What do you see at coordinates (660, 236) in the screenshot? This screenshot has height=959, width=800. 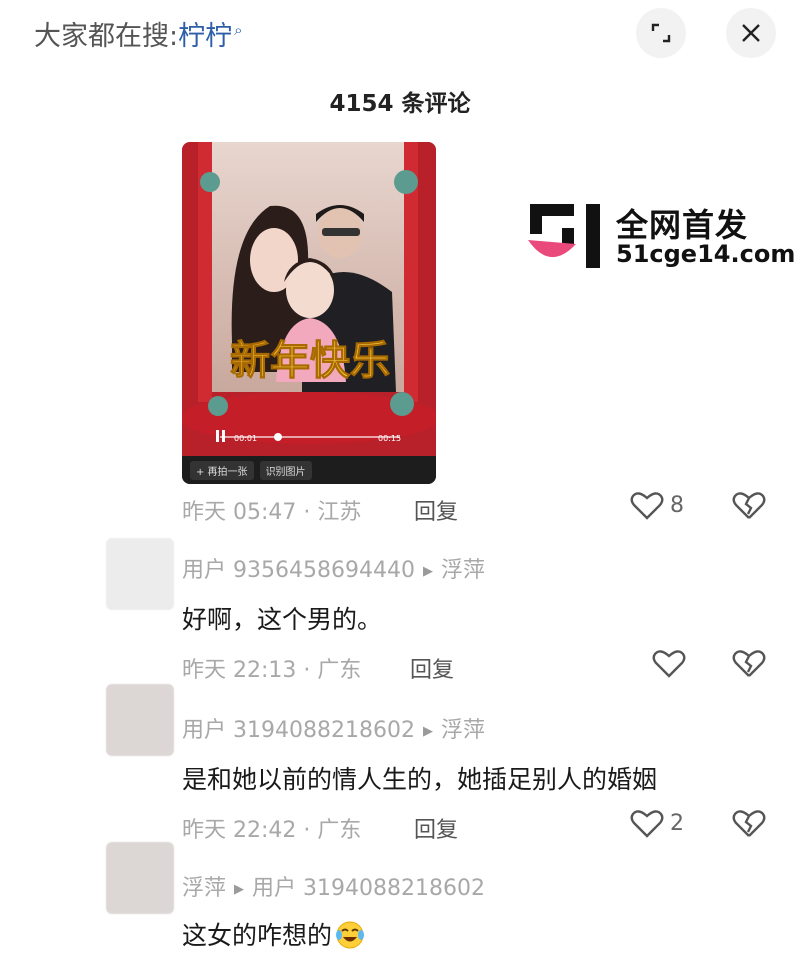 I see `watermark-logo: 全网首发 51cge14.com` at bounding box center [660, 236].